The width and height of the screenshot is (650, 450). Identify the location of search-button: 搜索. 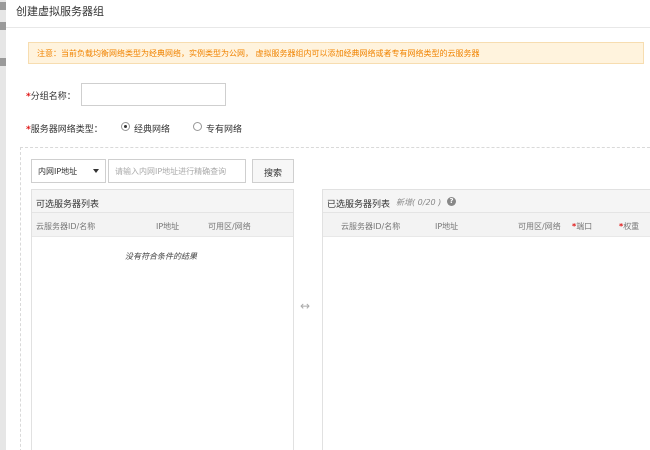
(273, 171).